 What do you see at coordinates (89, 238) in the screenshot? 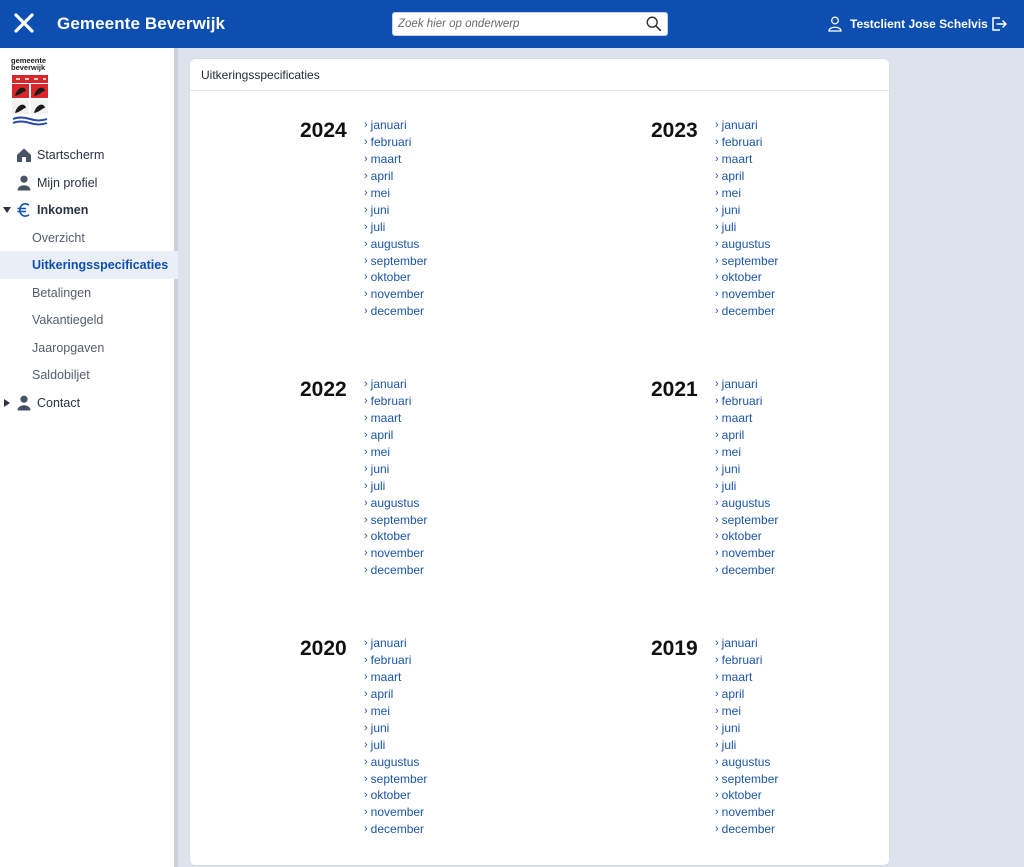
I see `sidebar-subitem-overzicht: Overzicht` at bounding box center [89, 238].